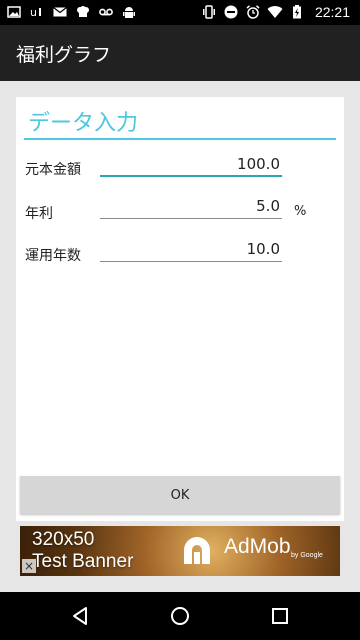 The image size is (360, 640). I want to click on admob-logo-icon, so click(198, 551).